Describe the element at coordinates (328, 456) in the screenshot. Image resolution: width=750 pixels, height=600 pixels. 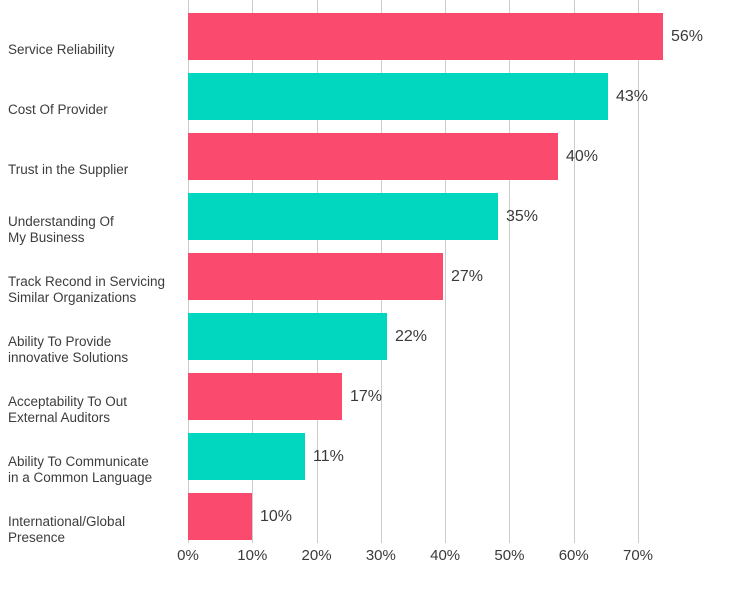
I see `bar-value-label: 11%` at that location.